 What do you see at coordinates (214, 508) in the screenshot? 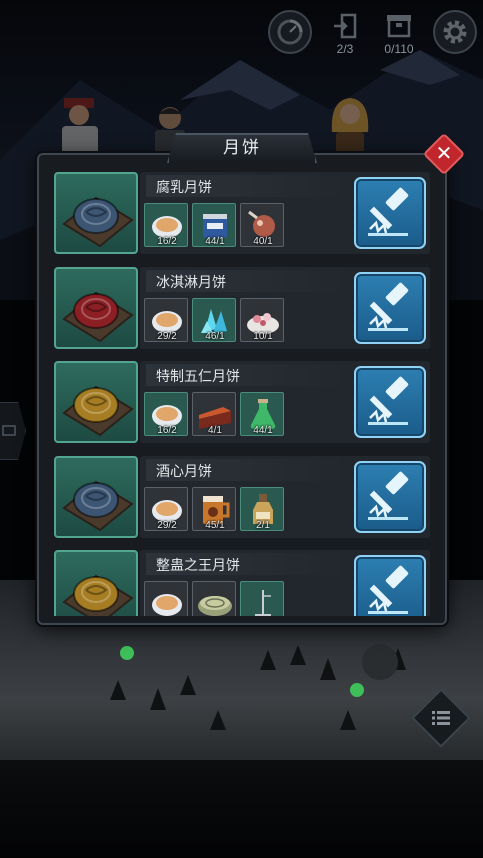
I see `material-slot: 45/1` at bounding box center [214, 508].